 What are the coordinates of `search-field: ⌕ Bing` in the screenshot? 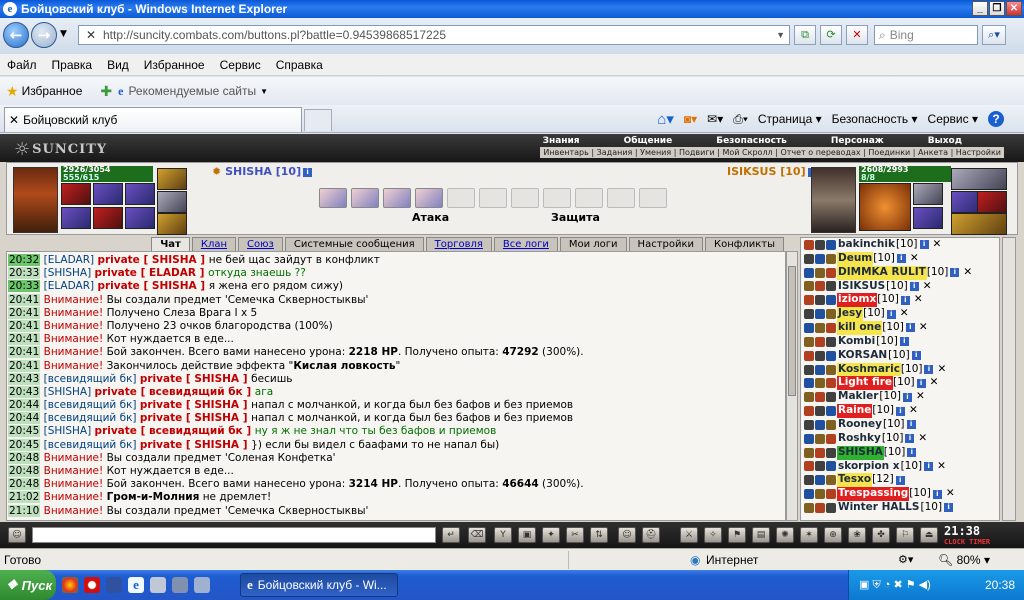 It's located at (926, 35).